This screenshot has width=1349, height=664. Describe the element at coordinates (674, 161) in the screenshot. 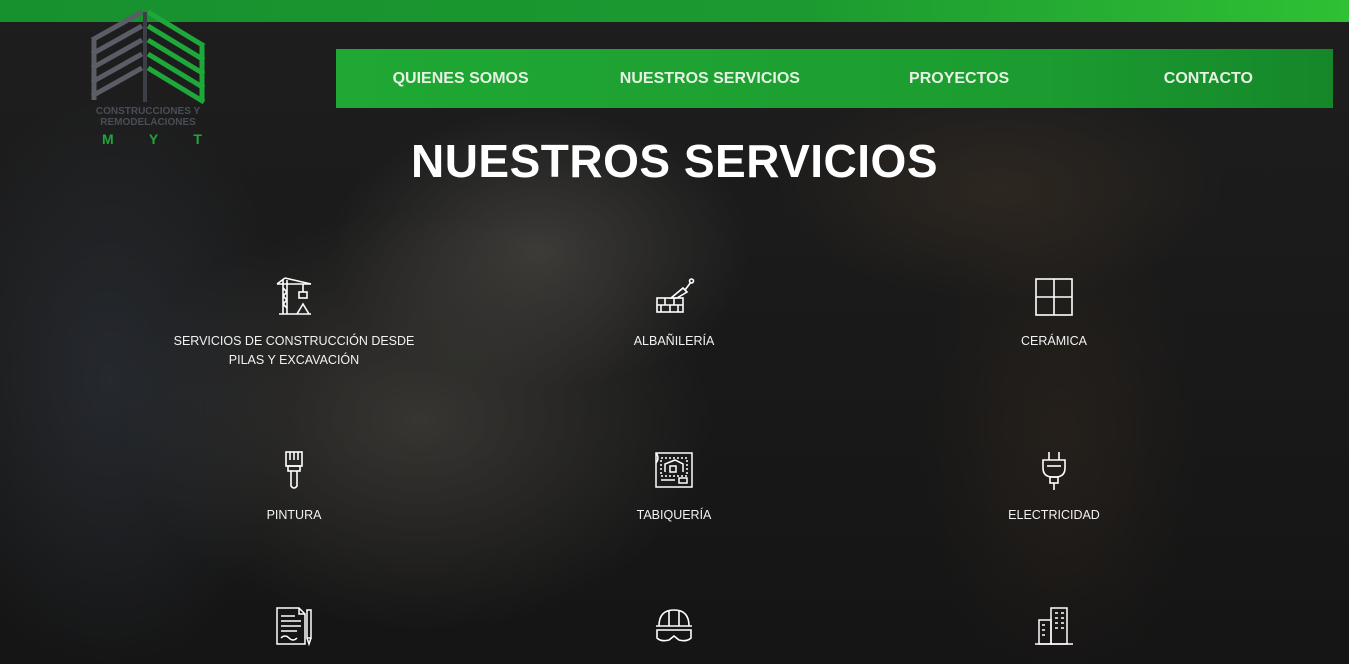

I see `page-title: NUESTROS SERVICIOS` at that location.